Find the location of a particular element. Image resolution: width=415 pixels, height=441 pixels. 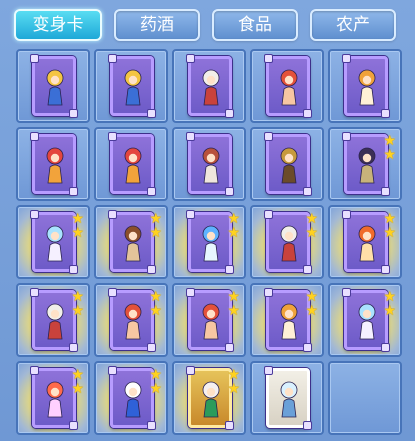

winged-beast-icon is located at coordinates (211, 165).